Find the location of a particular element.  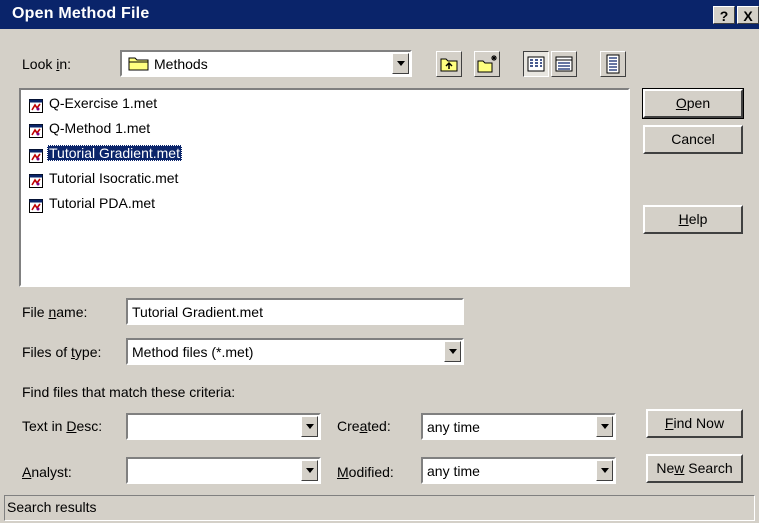

close-icon: X is located at coordinates (748, 16).